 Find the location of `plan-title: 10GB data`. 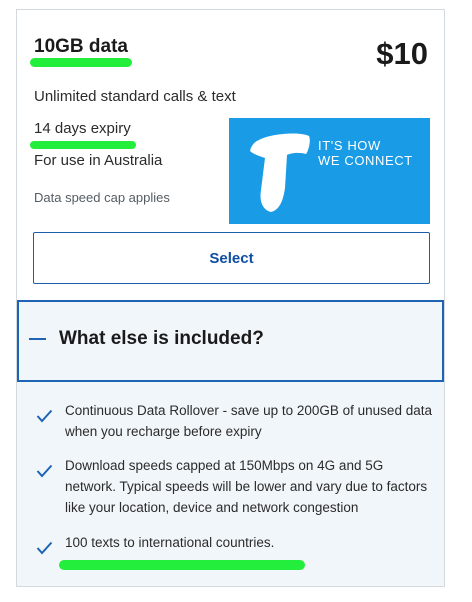

plan-title: 10GB data is located at coordinates (81, 46).